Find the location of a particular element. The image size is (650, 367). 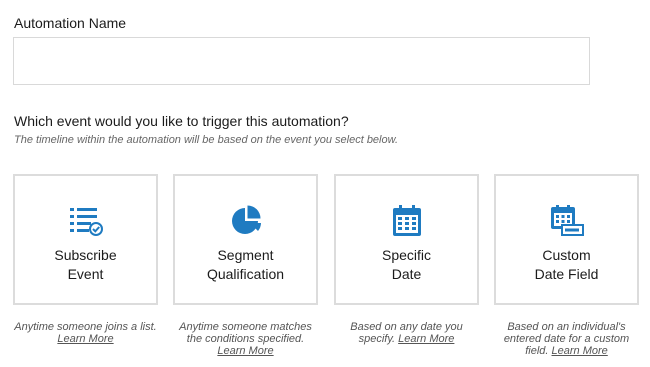

automation-name-input is located at coordinates (301, 61).